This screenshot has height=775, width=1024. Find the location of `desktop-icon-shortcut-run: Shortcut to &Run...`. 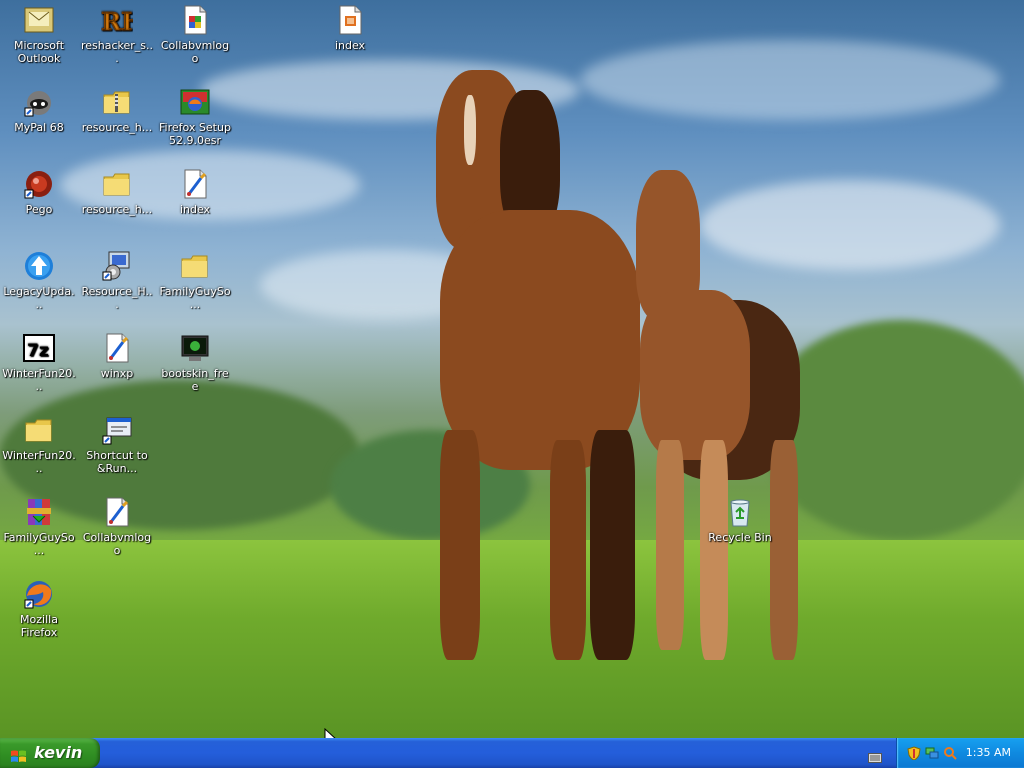

desktop-icon-shortcut-run: Shortcut to &Run... is located at coordinates (117, 444).